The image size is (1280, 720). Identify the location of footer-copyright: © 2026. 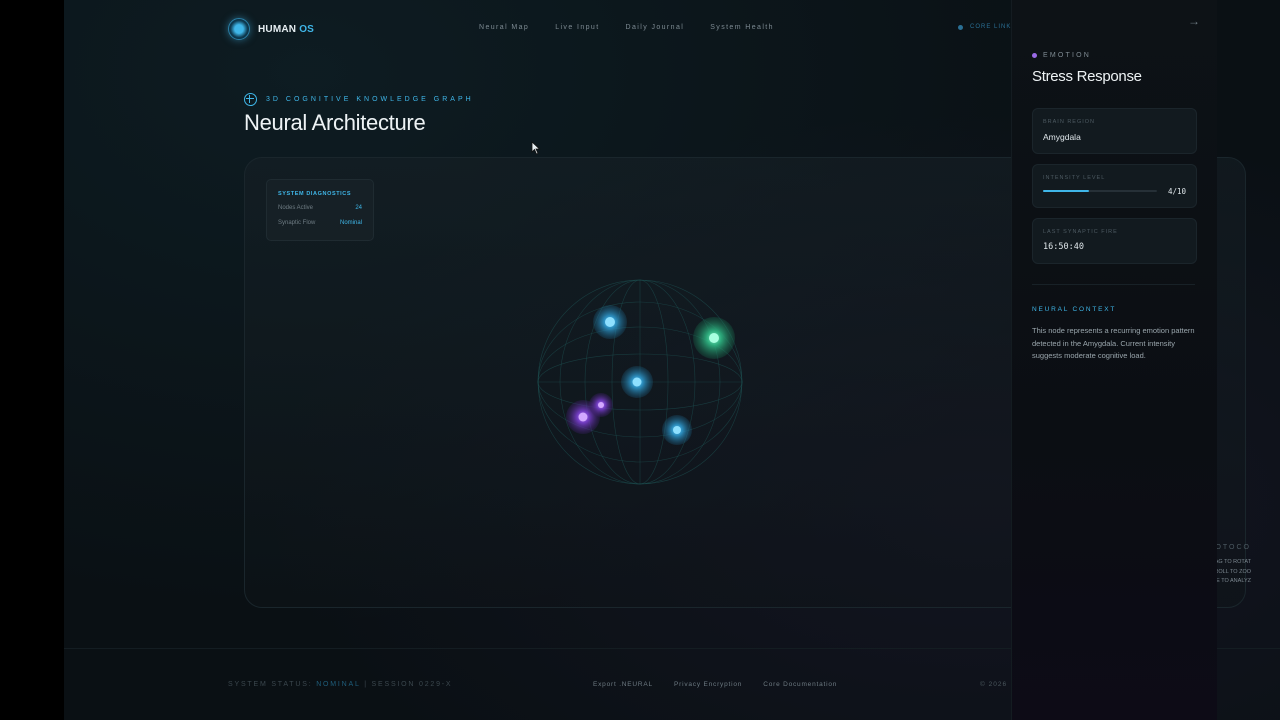
(994, 684).